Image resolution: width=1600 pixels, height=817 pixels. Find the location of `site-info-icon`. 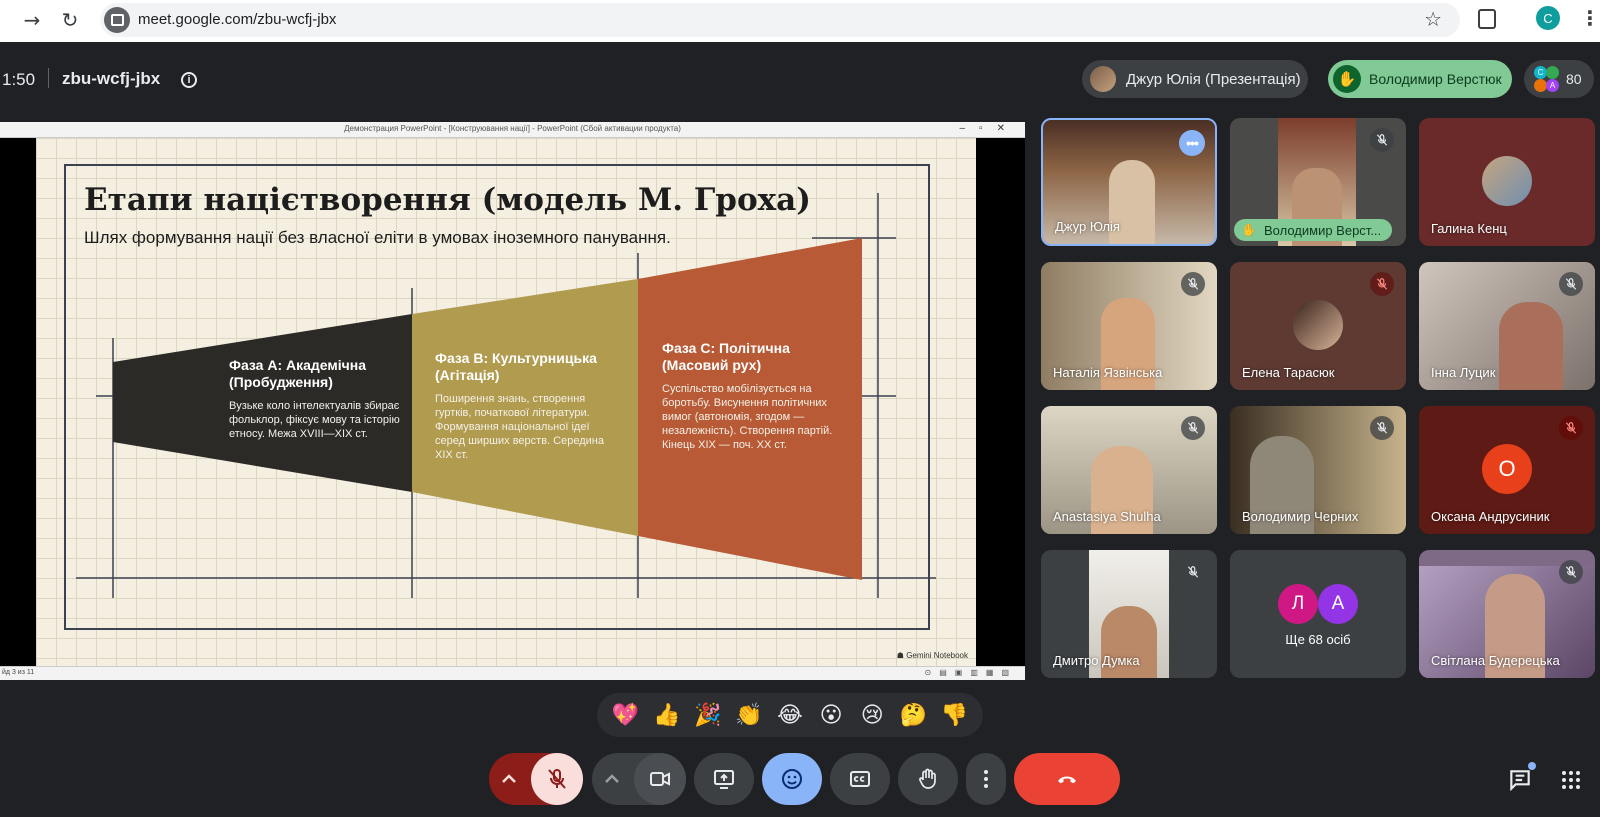

site-info-icon is located at coordinates (117, 20).